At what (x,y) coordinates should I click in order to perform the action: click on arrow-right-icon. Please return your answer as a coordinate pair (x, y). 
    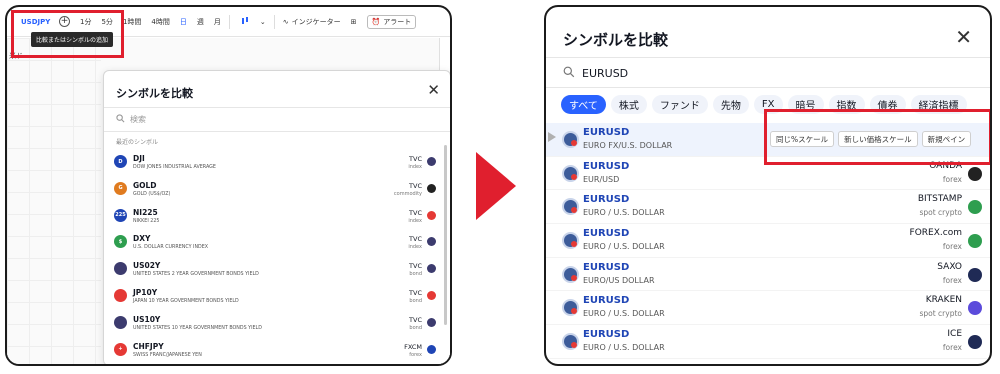
    Looking at the image, I should click on (496, 186).